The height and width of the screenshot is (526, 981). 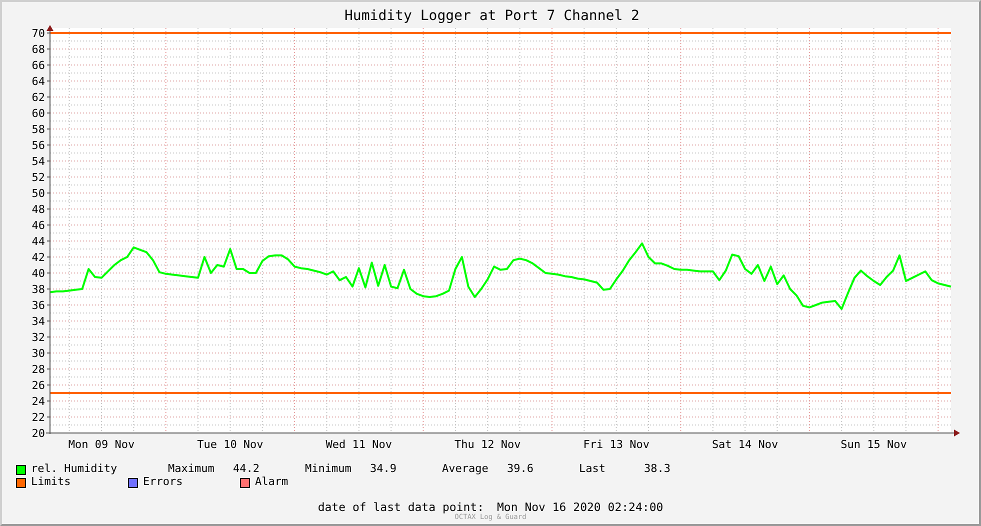 What do you see at coordinates (38, 385) in the screenshot?
I see `axis-label: 26` at bounding box center [38, 385].